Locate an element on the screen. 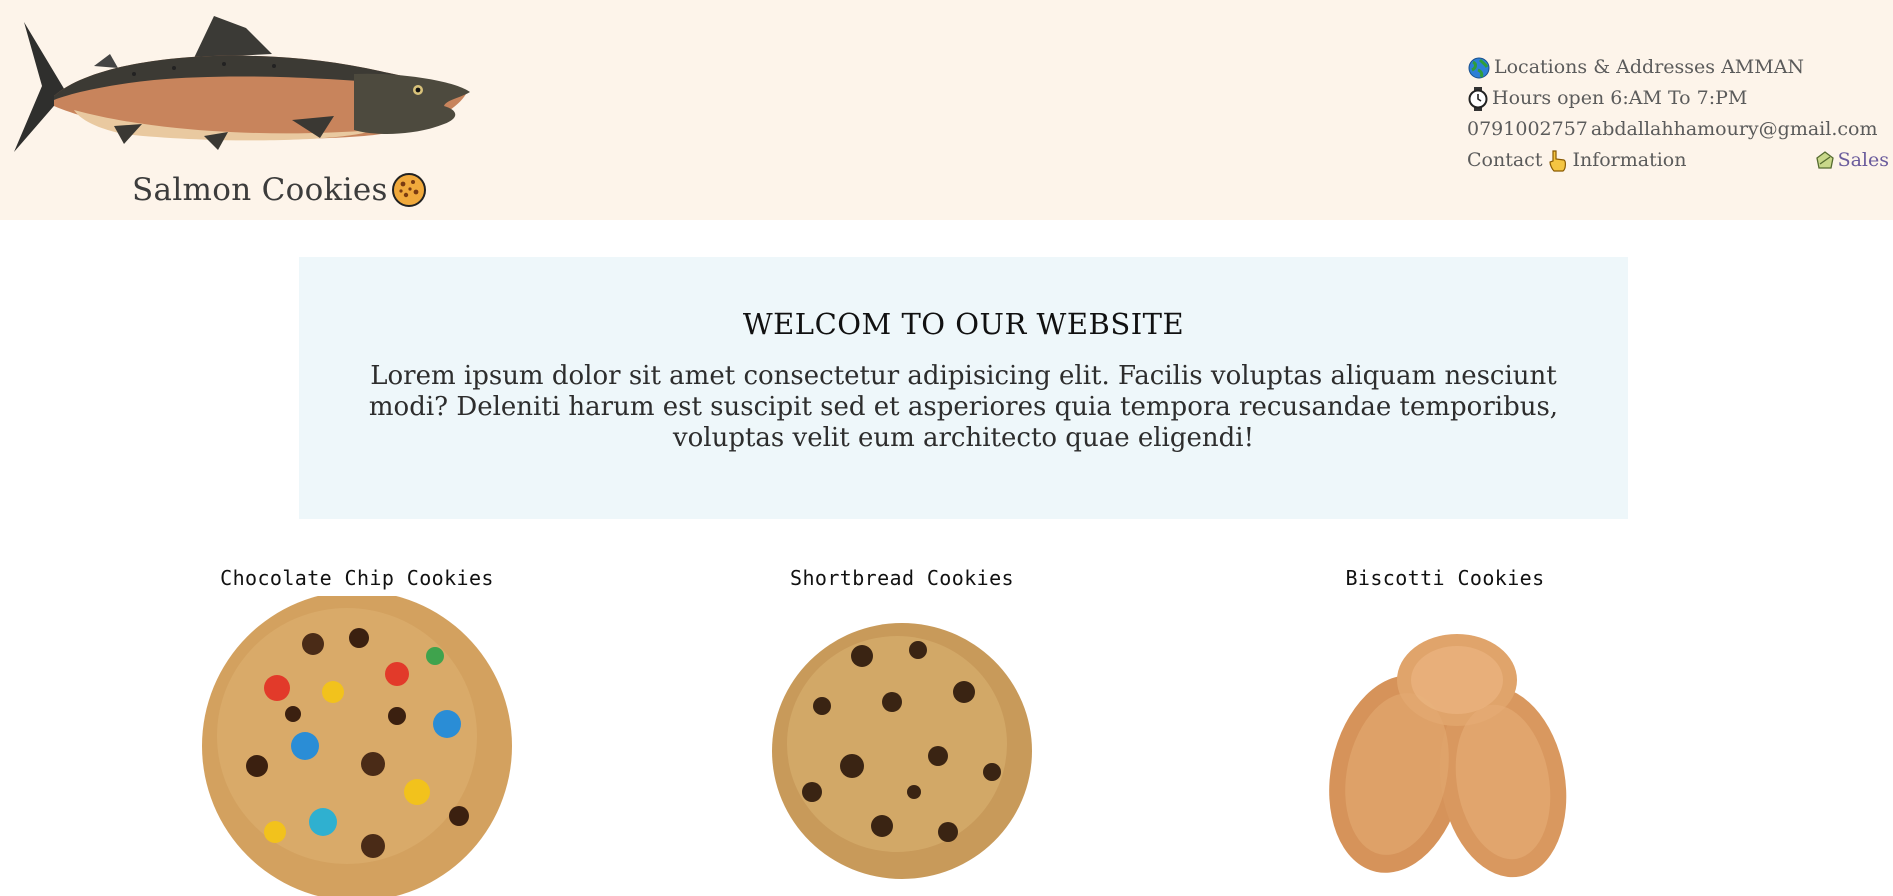 The image size is (1893, 896). brand-name: Salmon Cookies is located at coordinates (260, 190).